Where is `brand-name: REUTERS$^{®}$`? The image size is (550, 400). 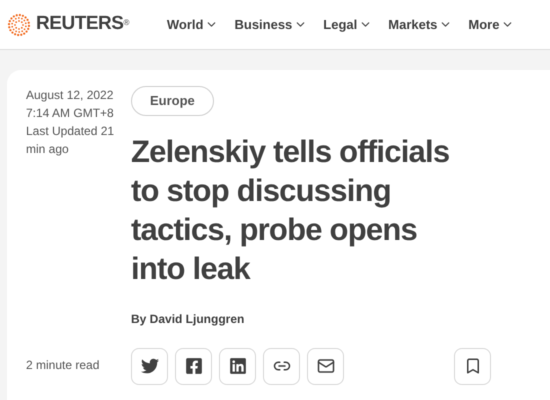 brand-name: REUTERS$^{®}$ is located at coordinates (82, 24).